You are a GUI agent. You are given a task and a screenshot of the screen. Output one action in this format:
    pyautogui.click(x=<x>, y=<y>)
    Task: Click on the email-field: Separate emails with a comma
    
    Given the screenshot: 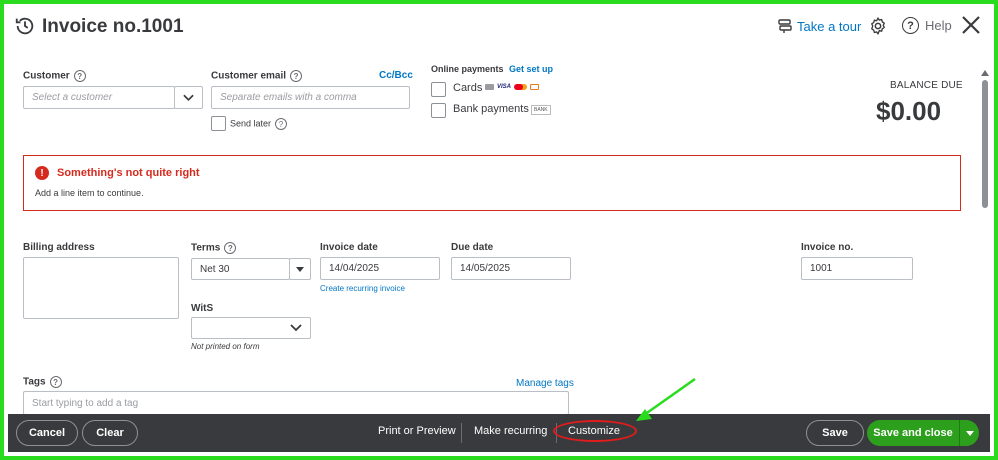 What is the action you would take?
    pyautogui.click(x=310, y=97)
    